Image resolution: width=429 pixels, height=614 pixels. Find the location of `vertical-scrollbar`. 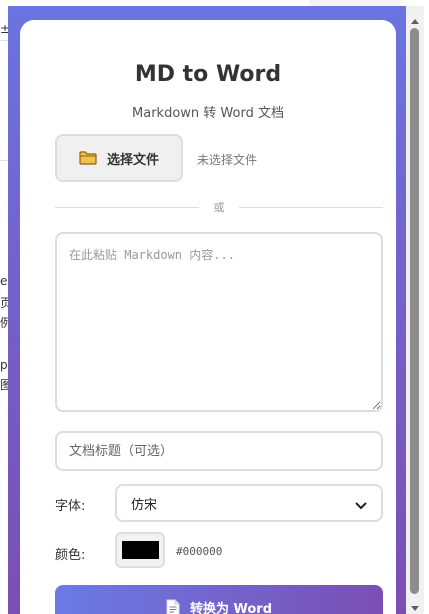

vertical-scrollbar is located at coordinates (415, 310).